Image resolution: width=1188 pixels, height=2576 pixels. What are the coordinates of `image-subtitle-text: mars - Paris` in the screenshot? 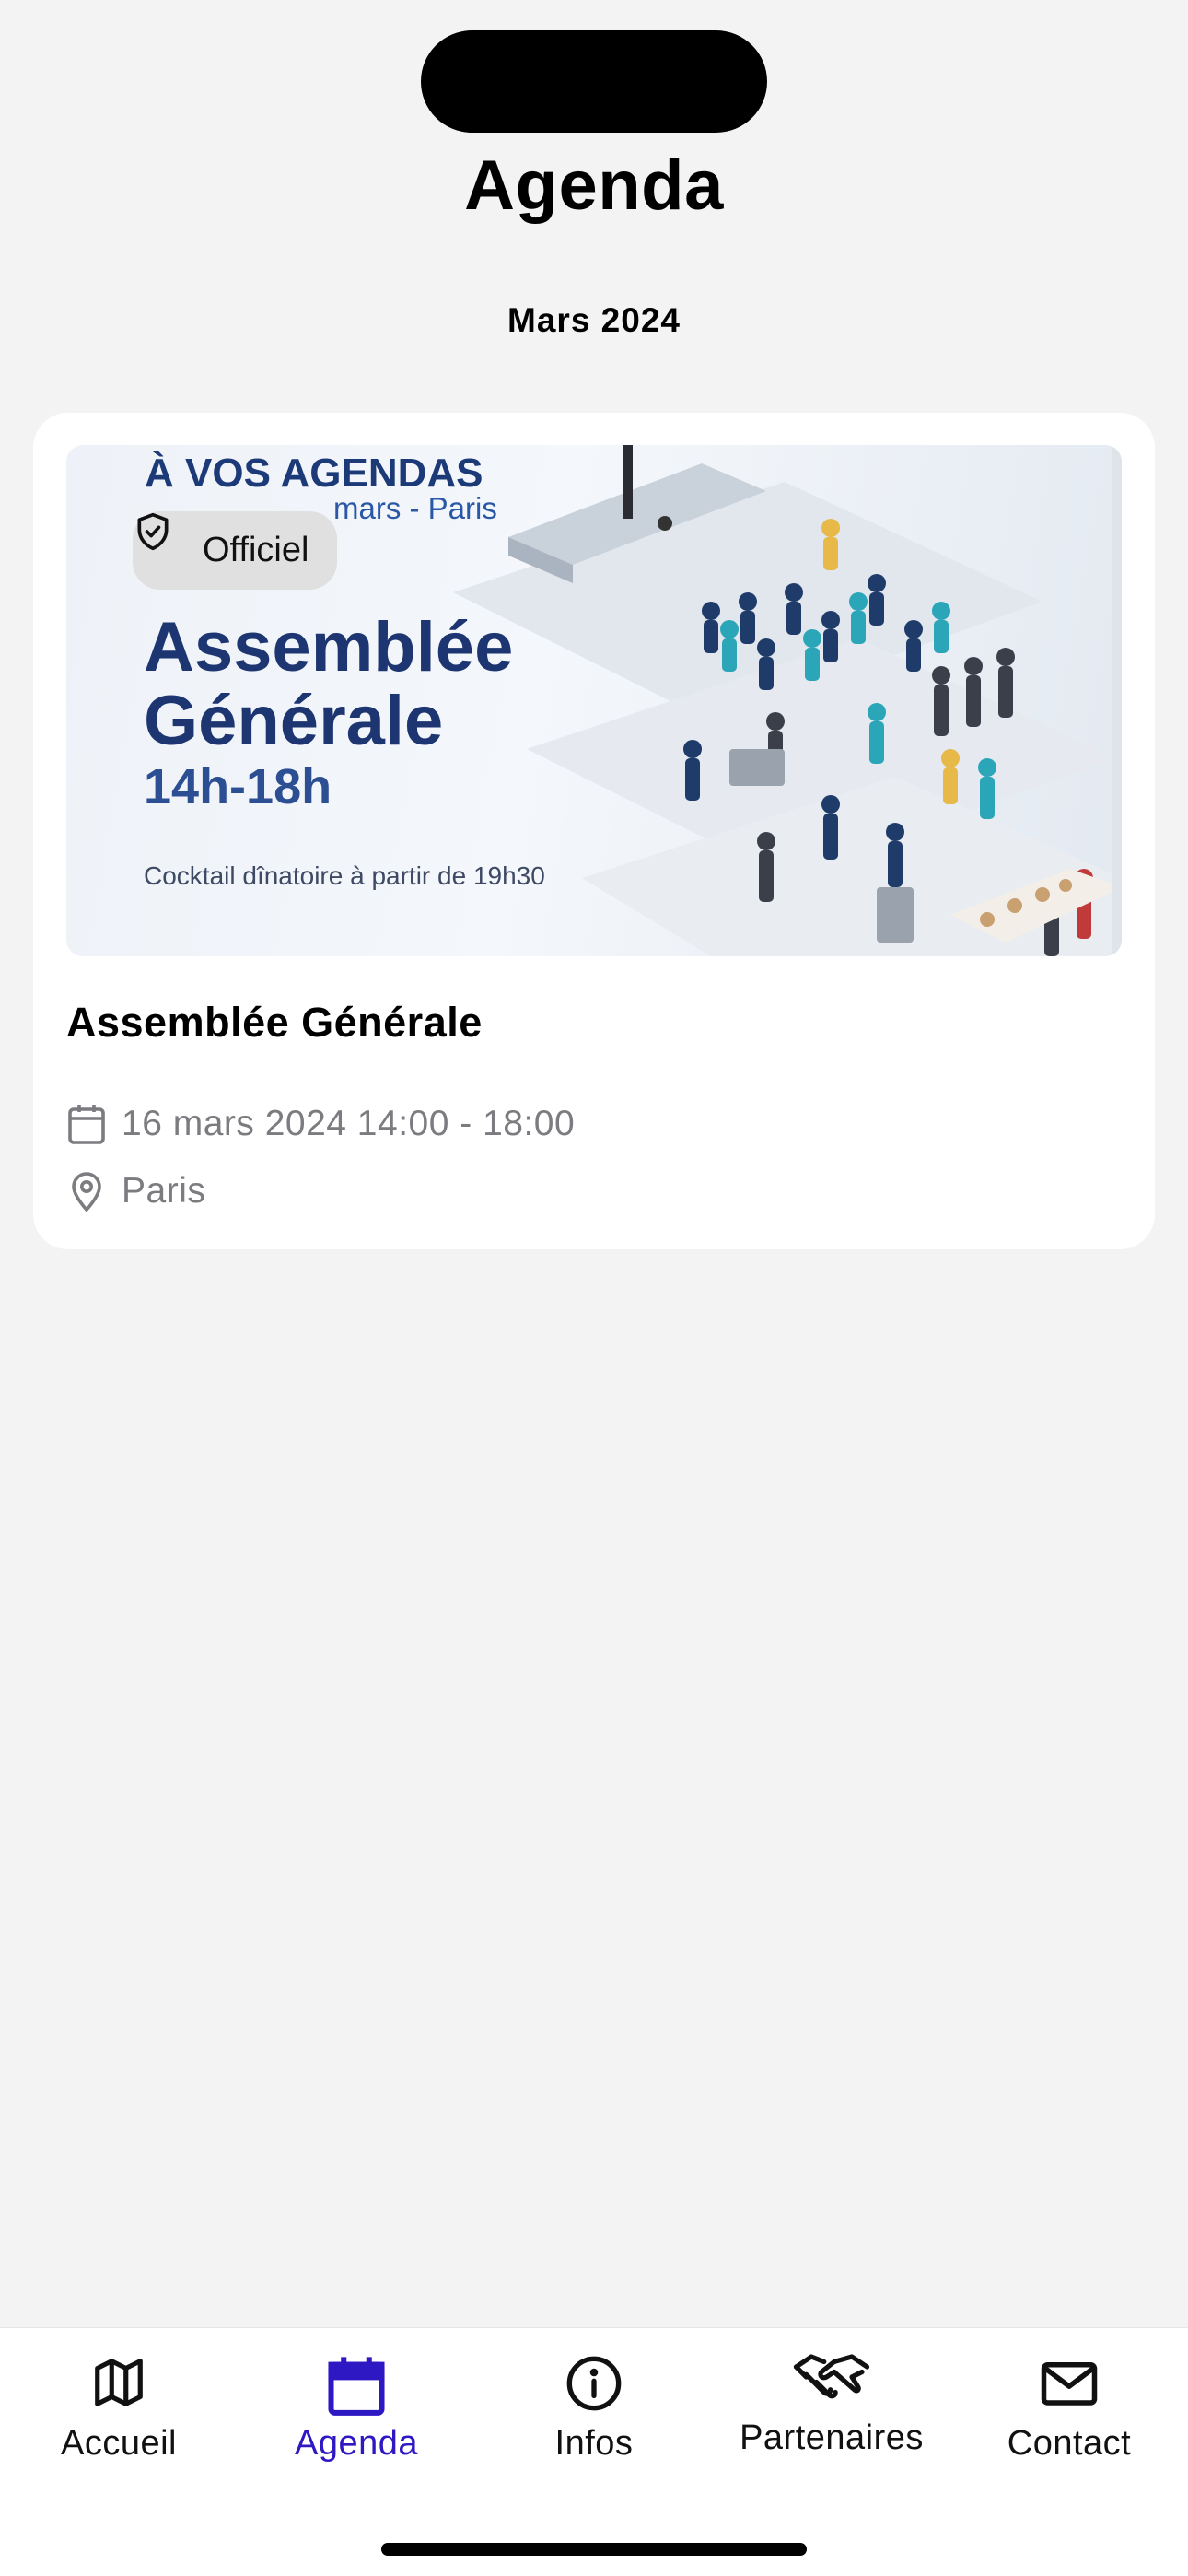 It's located at (415, 508).